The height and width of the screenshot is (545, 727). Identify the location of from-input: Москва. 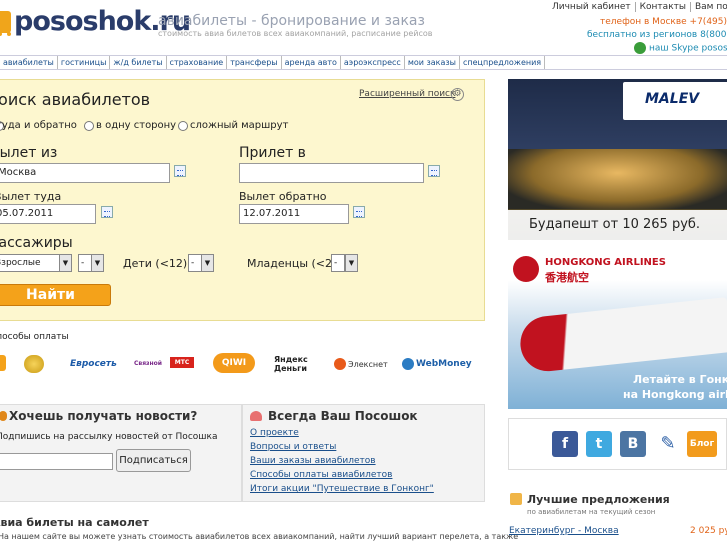
(85, 173).